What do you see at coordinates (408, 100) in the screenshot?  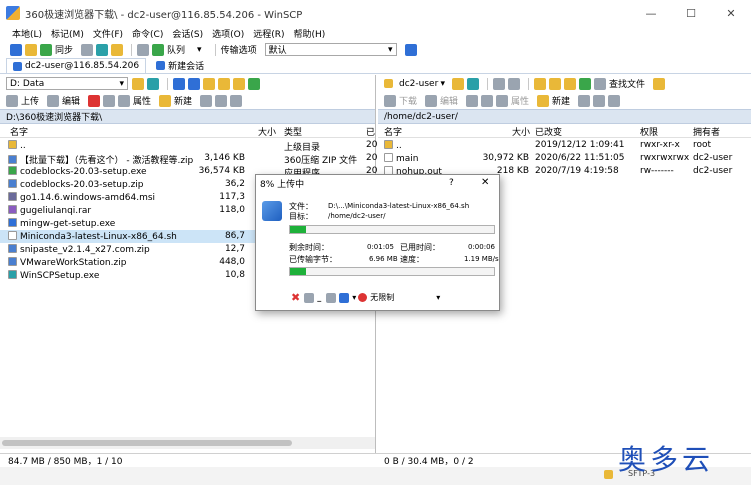 I see `download-button: 下载` at bounding box center [408, 100].